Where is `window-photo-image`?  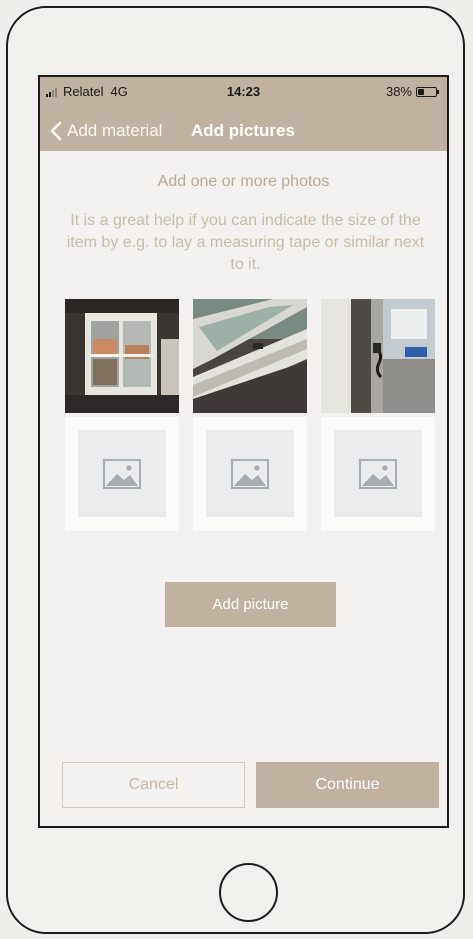 window-photo-image is located at coordinates (122, 356).